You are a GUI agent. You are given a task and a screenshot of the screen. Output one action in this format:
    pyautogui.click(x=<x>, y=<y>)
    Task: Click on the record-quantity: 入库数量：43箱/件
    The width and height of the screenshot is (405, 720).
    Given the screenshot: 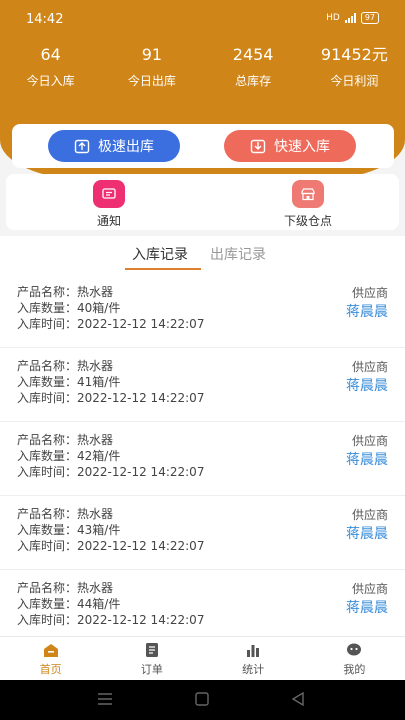 What is the action you would take?
    pyautogui.click(x=69, y=530)
    